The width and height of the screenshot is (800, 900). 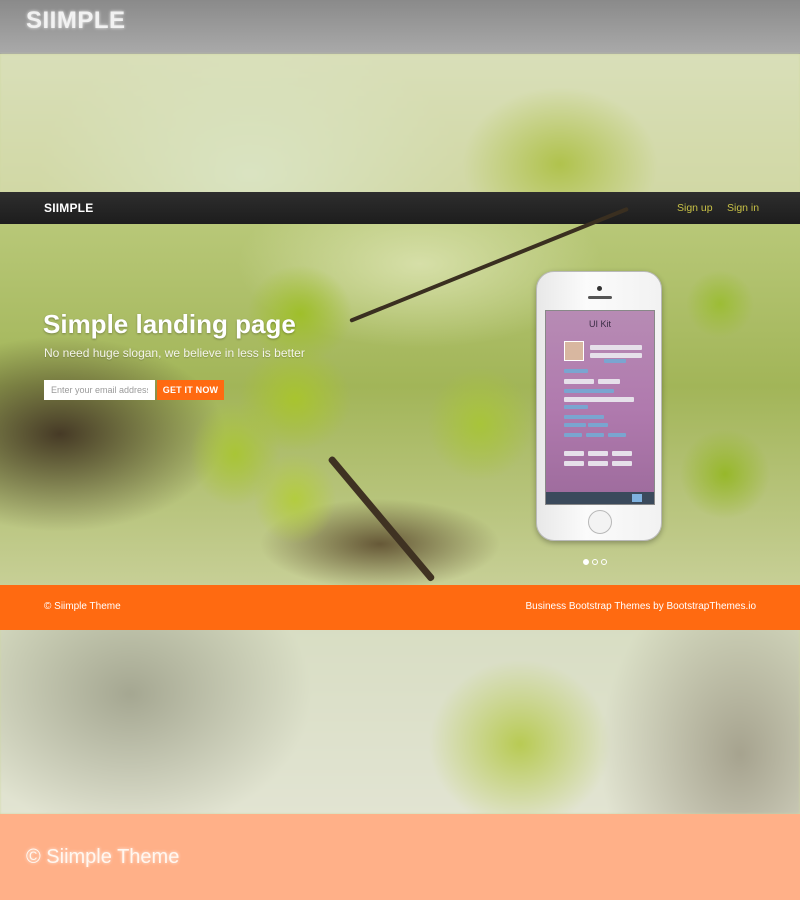 What do you see at coordinates (82, 606) in the screenshot?
I see `footer-copyright: © Siimple Theme` at bounding box center [82, 606].